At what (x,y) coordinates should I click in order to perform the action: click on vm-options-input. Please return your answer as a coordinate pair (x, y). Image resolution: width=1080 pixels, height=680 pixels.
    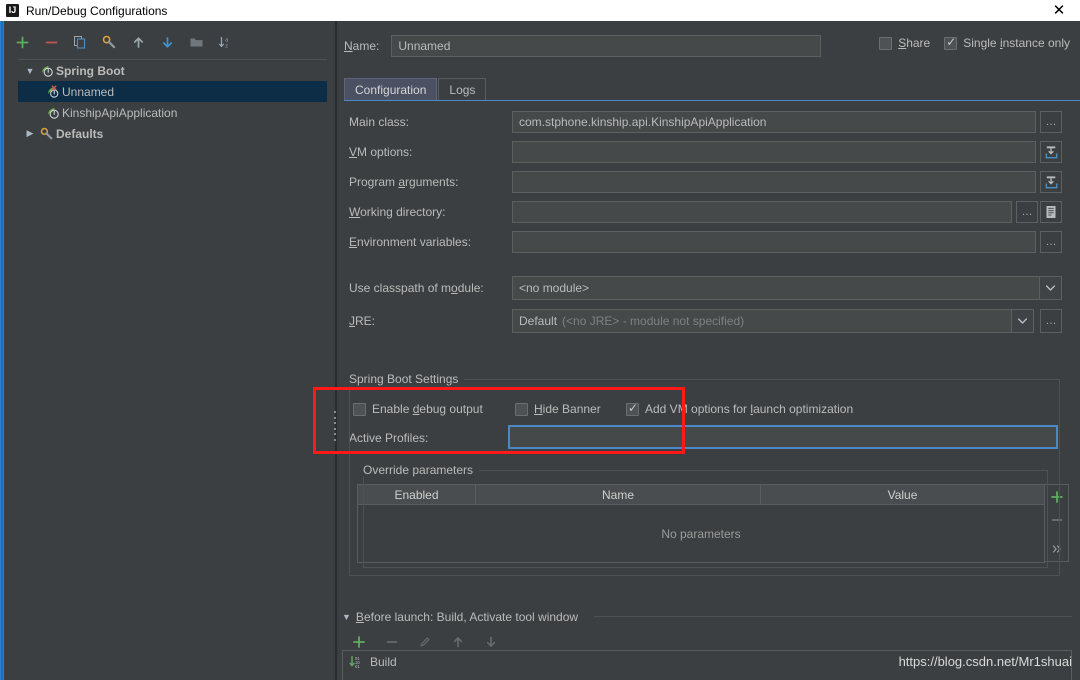
    Looking at the image, I should click on (774, 152).